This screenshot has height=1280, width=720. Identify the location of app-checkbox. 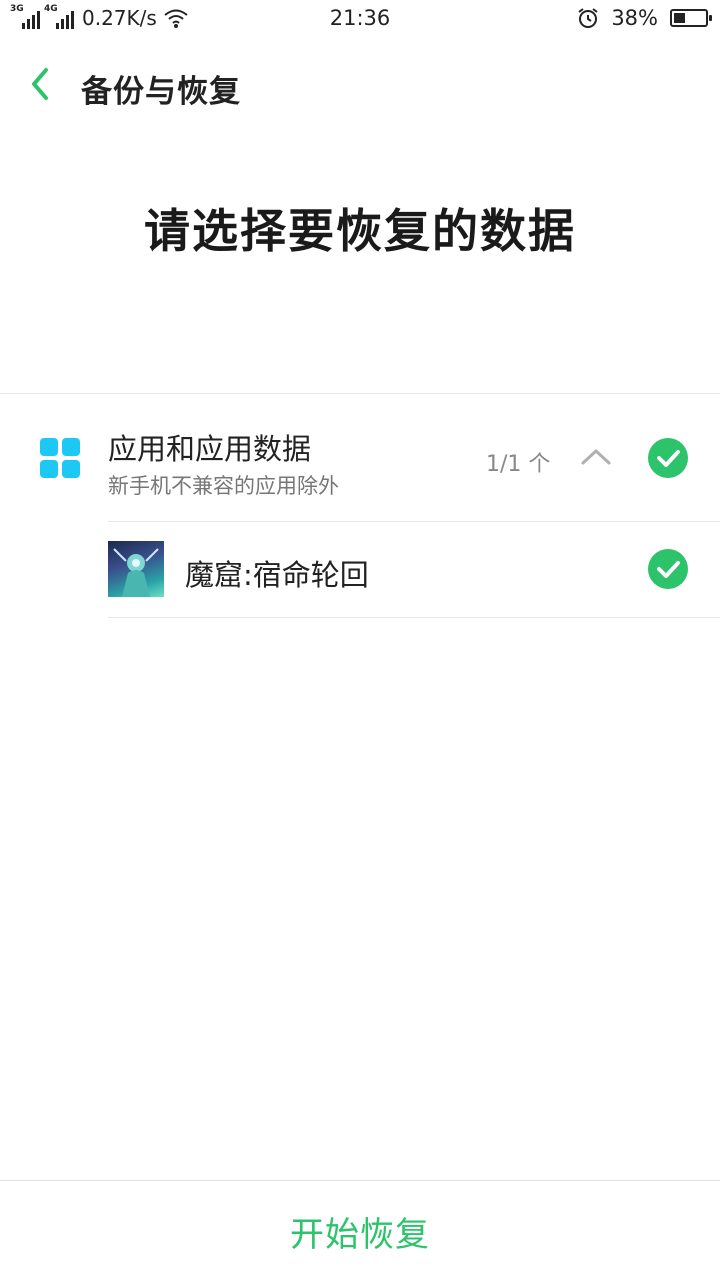
(668, 569).